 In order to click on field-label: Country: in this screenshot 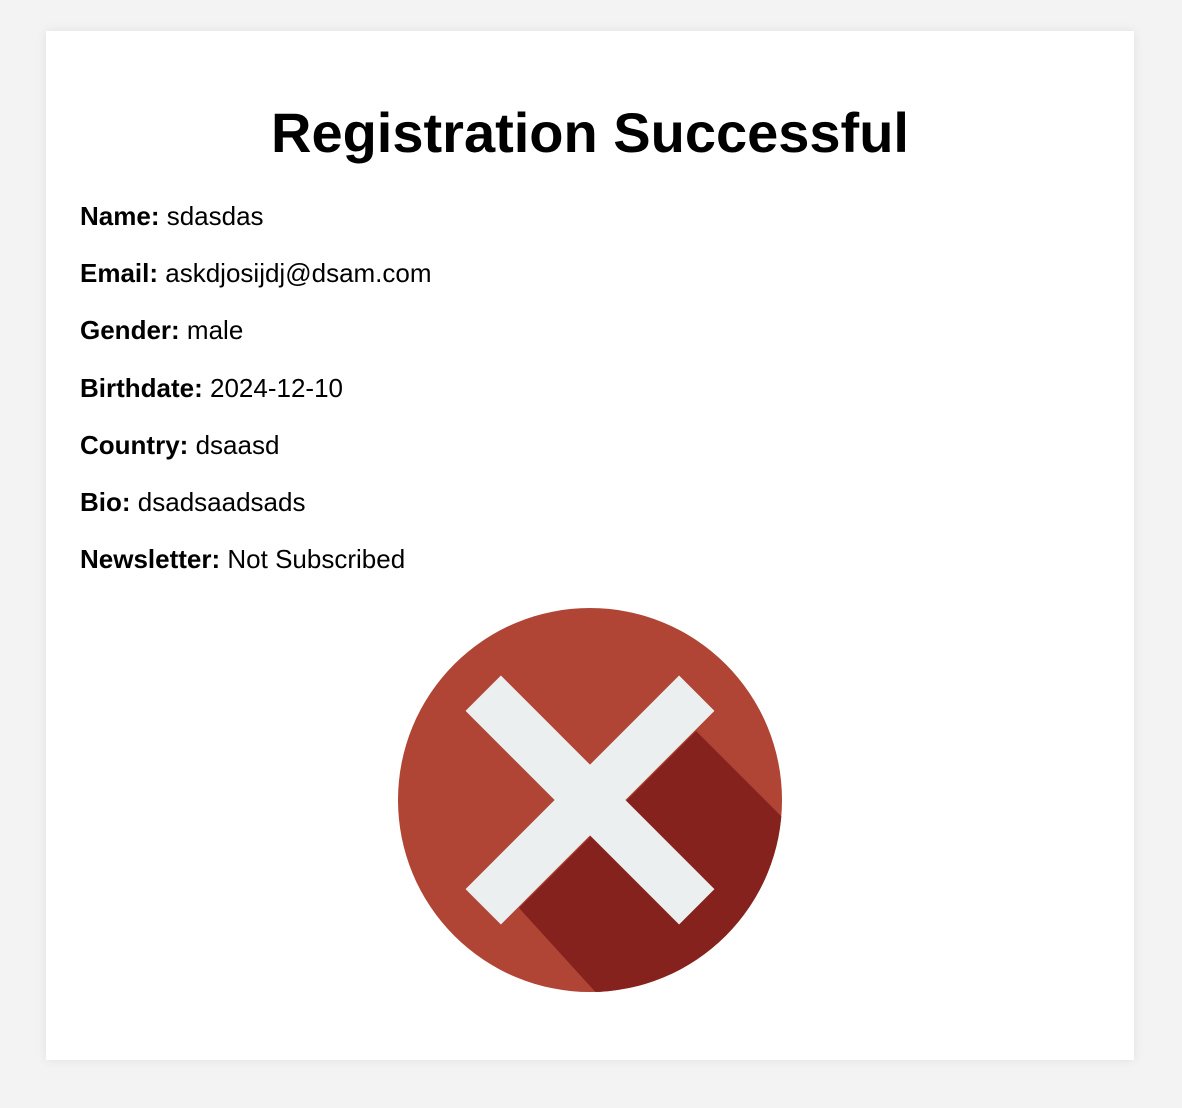, I will do `click(134, 444)`.